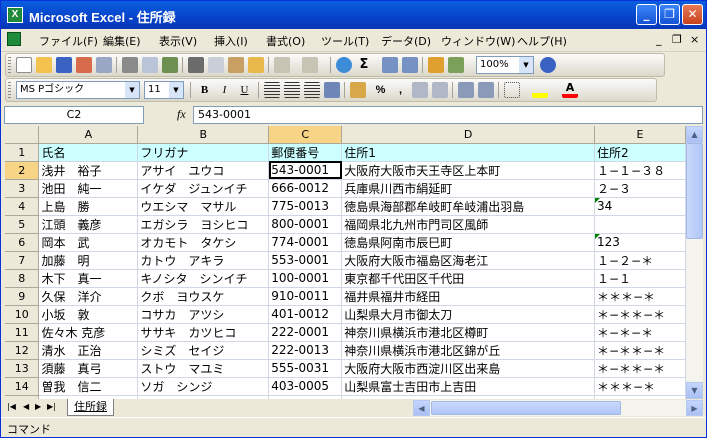  Describe the element at coordinates (203, 135) in the screenshot. I see `column-header-b: B` at that location.